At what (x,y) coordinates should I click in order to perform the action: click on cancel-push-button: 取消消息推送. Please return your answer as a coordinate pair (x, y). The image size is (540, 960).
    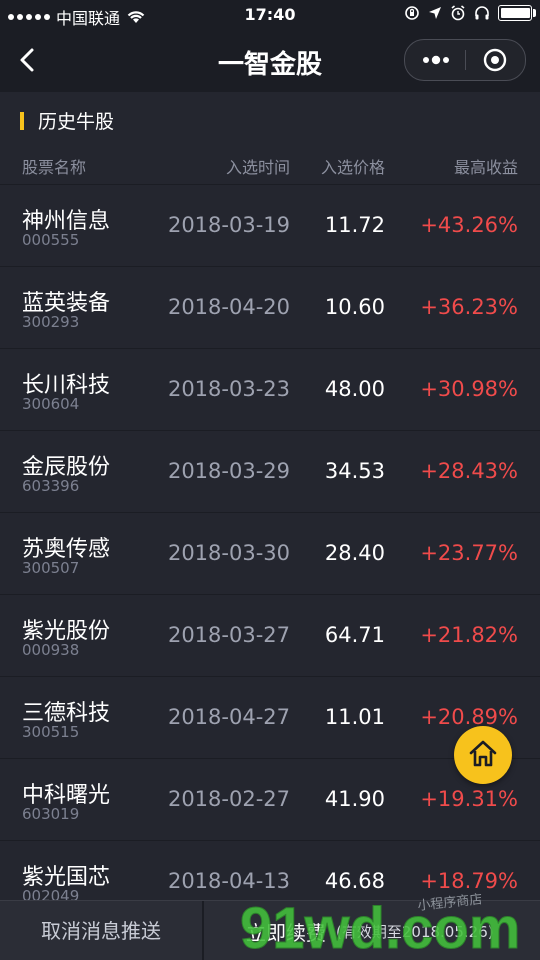
    Looking at the image, I should click on (101, 930).